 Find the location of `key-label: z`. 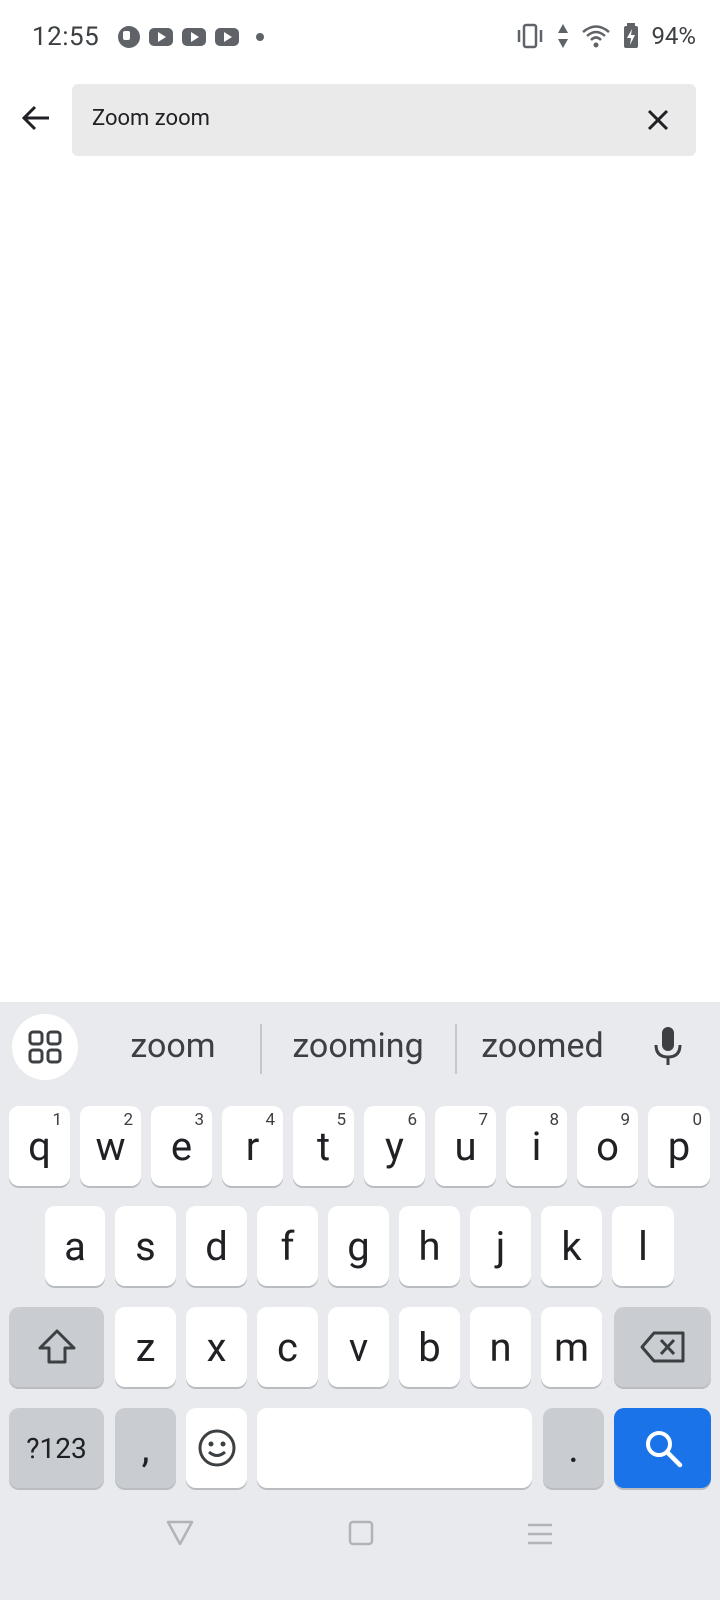

key-label: z is located at coordinates (145, 1347).